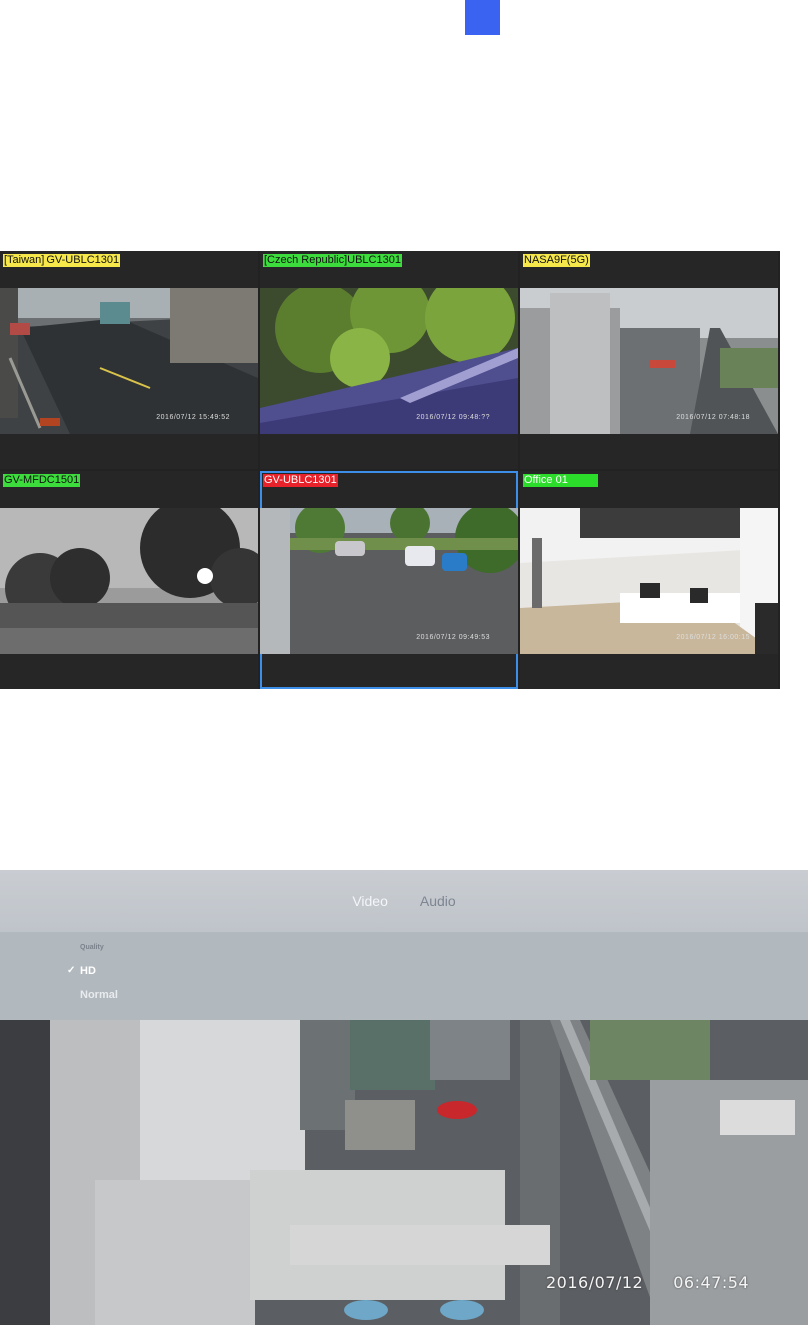 This screenshot has width=808, height=1325. I want to click on street-scene-image, so click(129, 361).